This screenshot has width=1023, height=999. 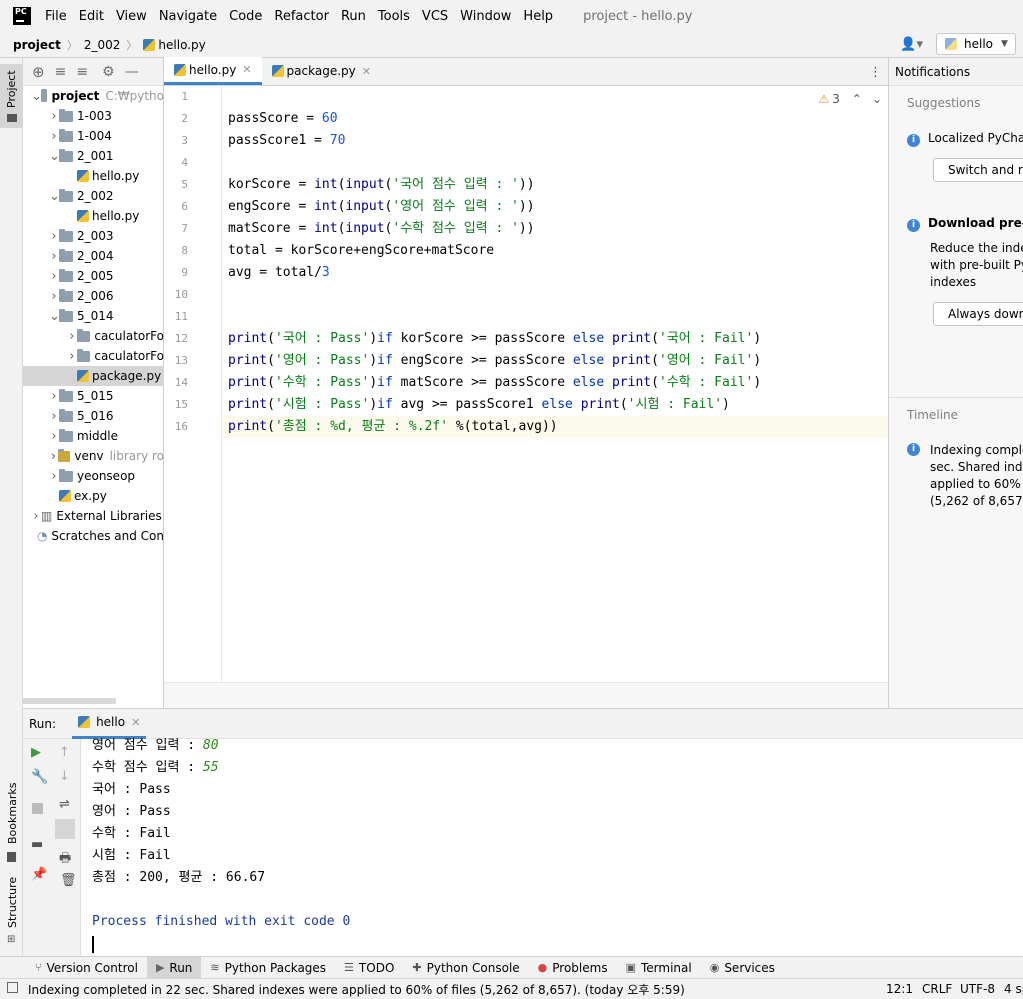 I want to click on menu-item-window: Window, so click(x=485, y=16).